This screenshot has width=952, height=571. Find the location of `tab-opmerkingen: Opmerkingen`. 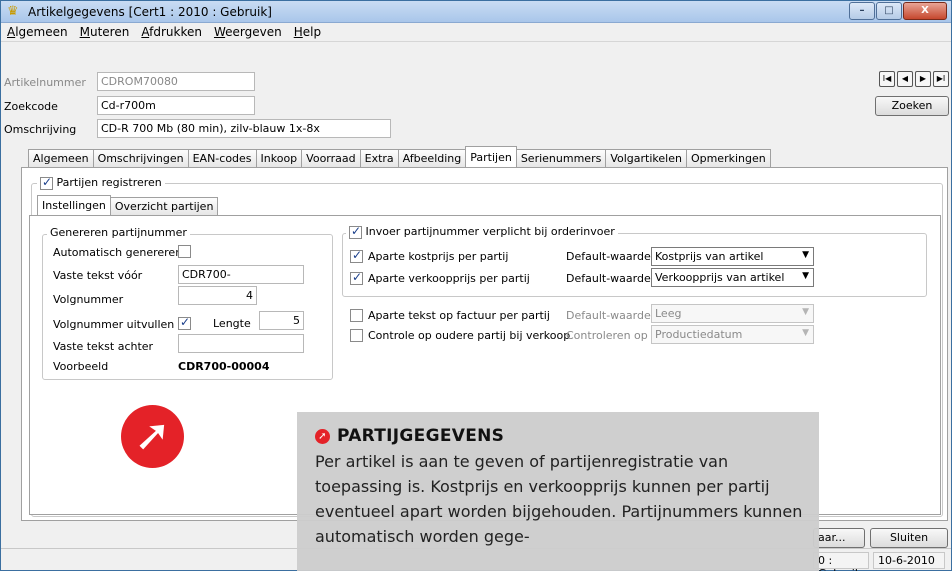

tab-opmerkingen: Opmerkingen is located at coordinates (728, 158).